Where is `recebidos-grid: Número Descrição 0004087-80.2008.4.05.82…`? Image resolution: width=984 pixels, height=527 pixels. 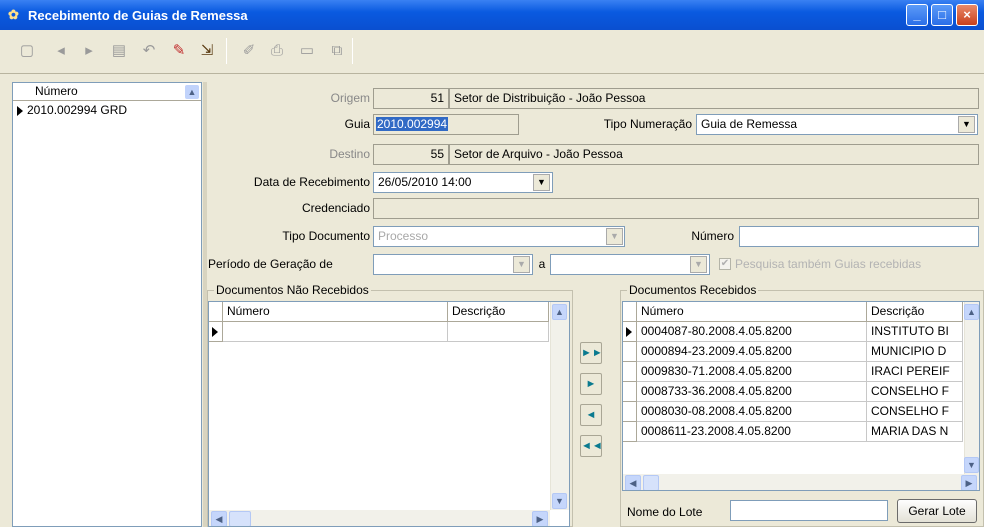 recebidos-grid: Número Descrição 0004087-80.2008.4.05.82… is located at coordinates (801, 396).